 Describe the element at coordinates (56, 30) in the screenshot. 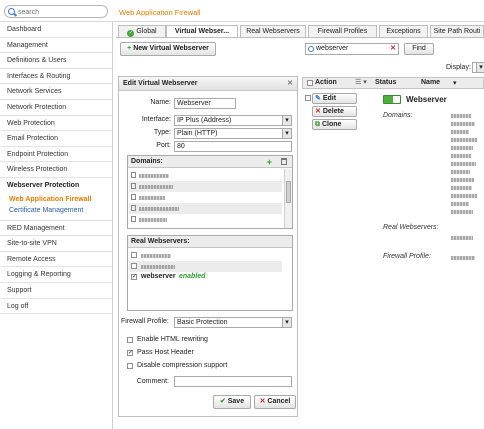

I see `sidebar-item-dashboard: Dashboard` at that location.